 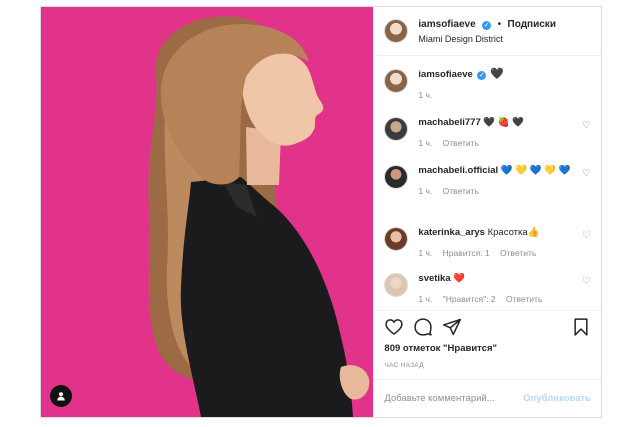 I want to click on comment-item: machabeli777 🖤 🍓 🖤 1 ч. Ответить ♡, so click(x=487, y=140).